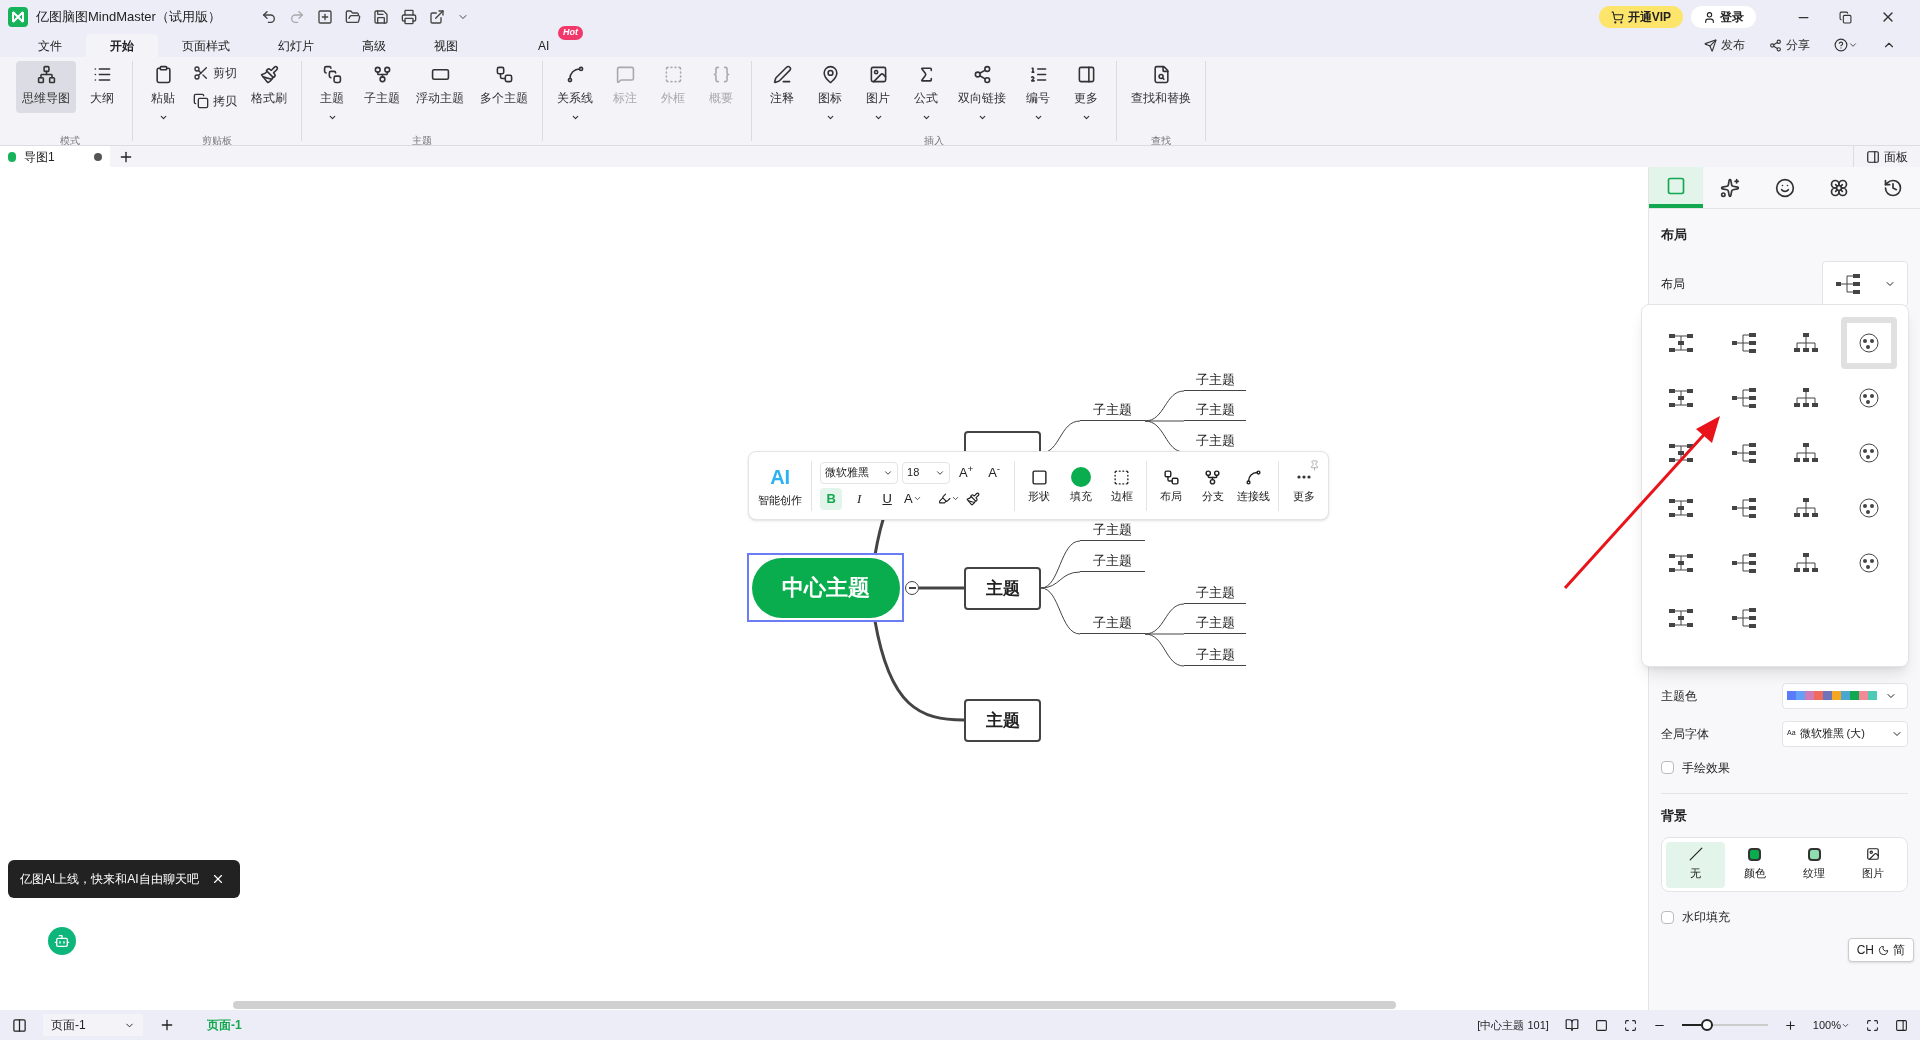  I want to click on add-page-icon, so click(167, 1025).